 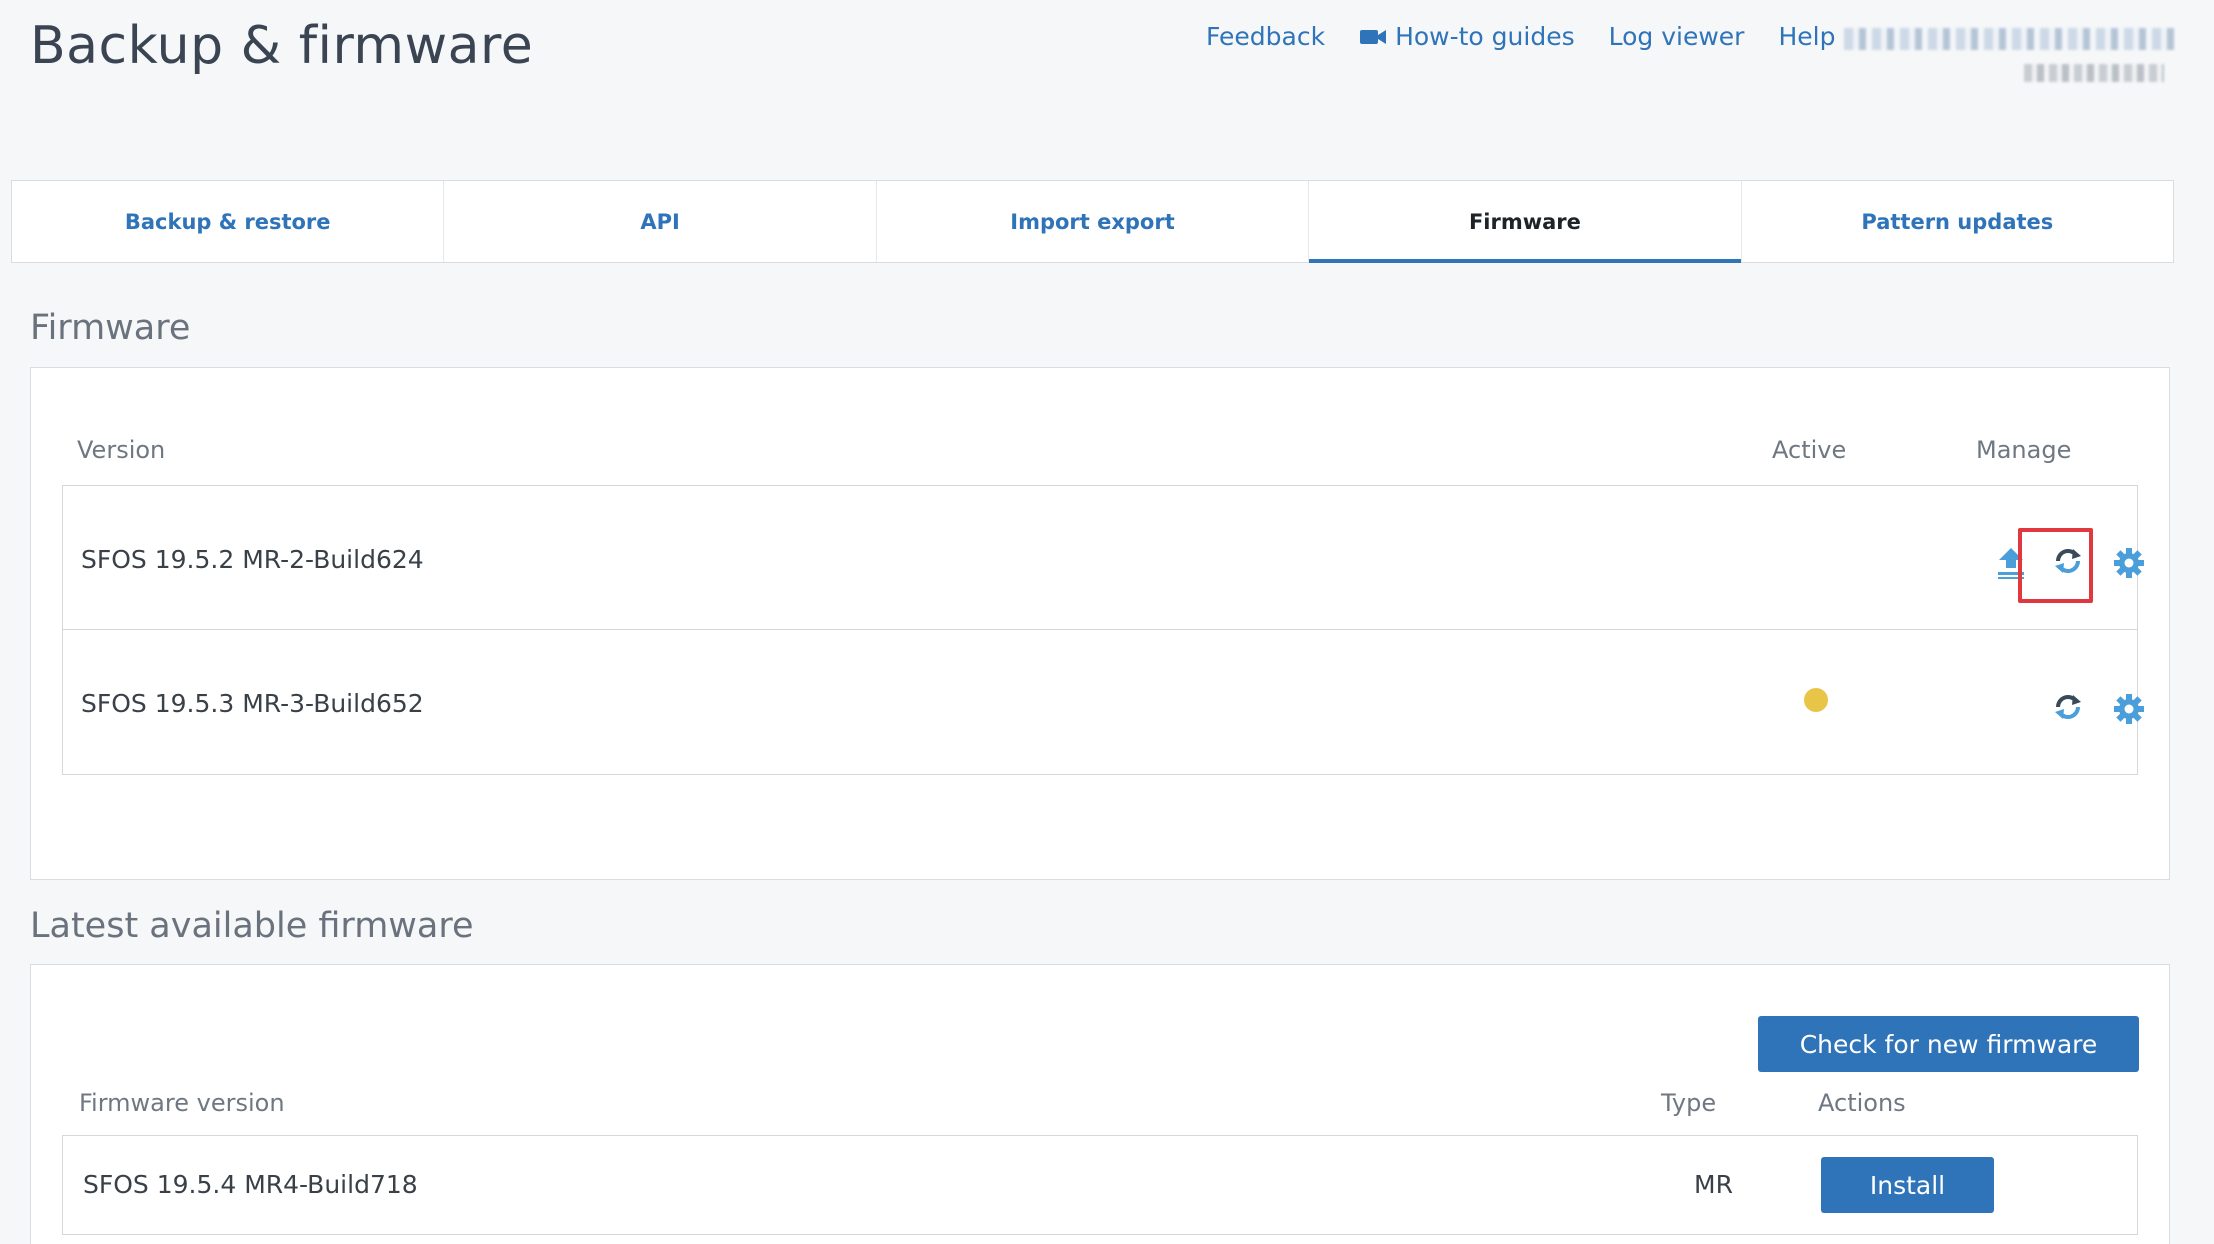 What do you see at coordinates (252, 703) in the screenshot?
I see `firmware-version: SFOS 19.5.3 MR-3-Build652` at bounding box center [252, 703].